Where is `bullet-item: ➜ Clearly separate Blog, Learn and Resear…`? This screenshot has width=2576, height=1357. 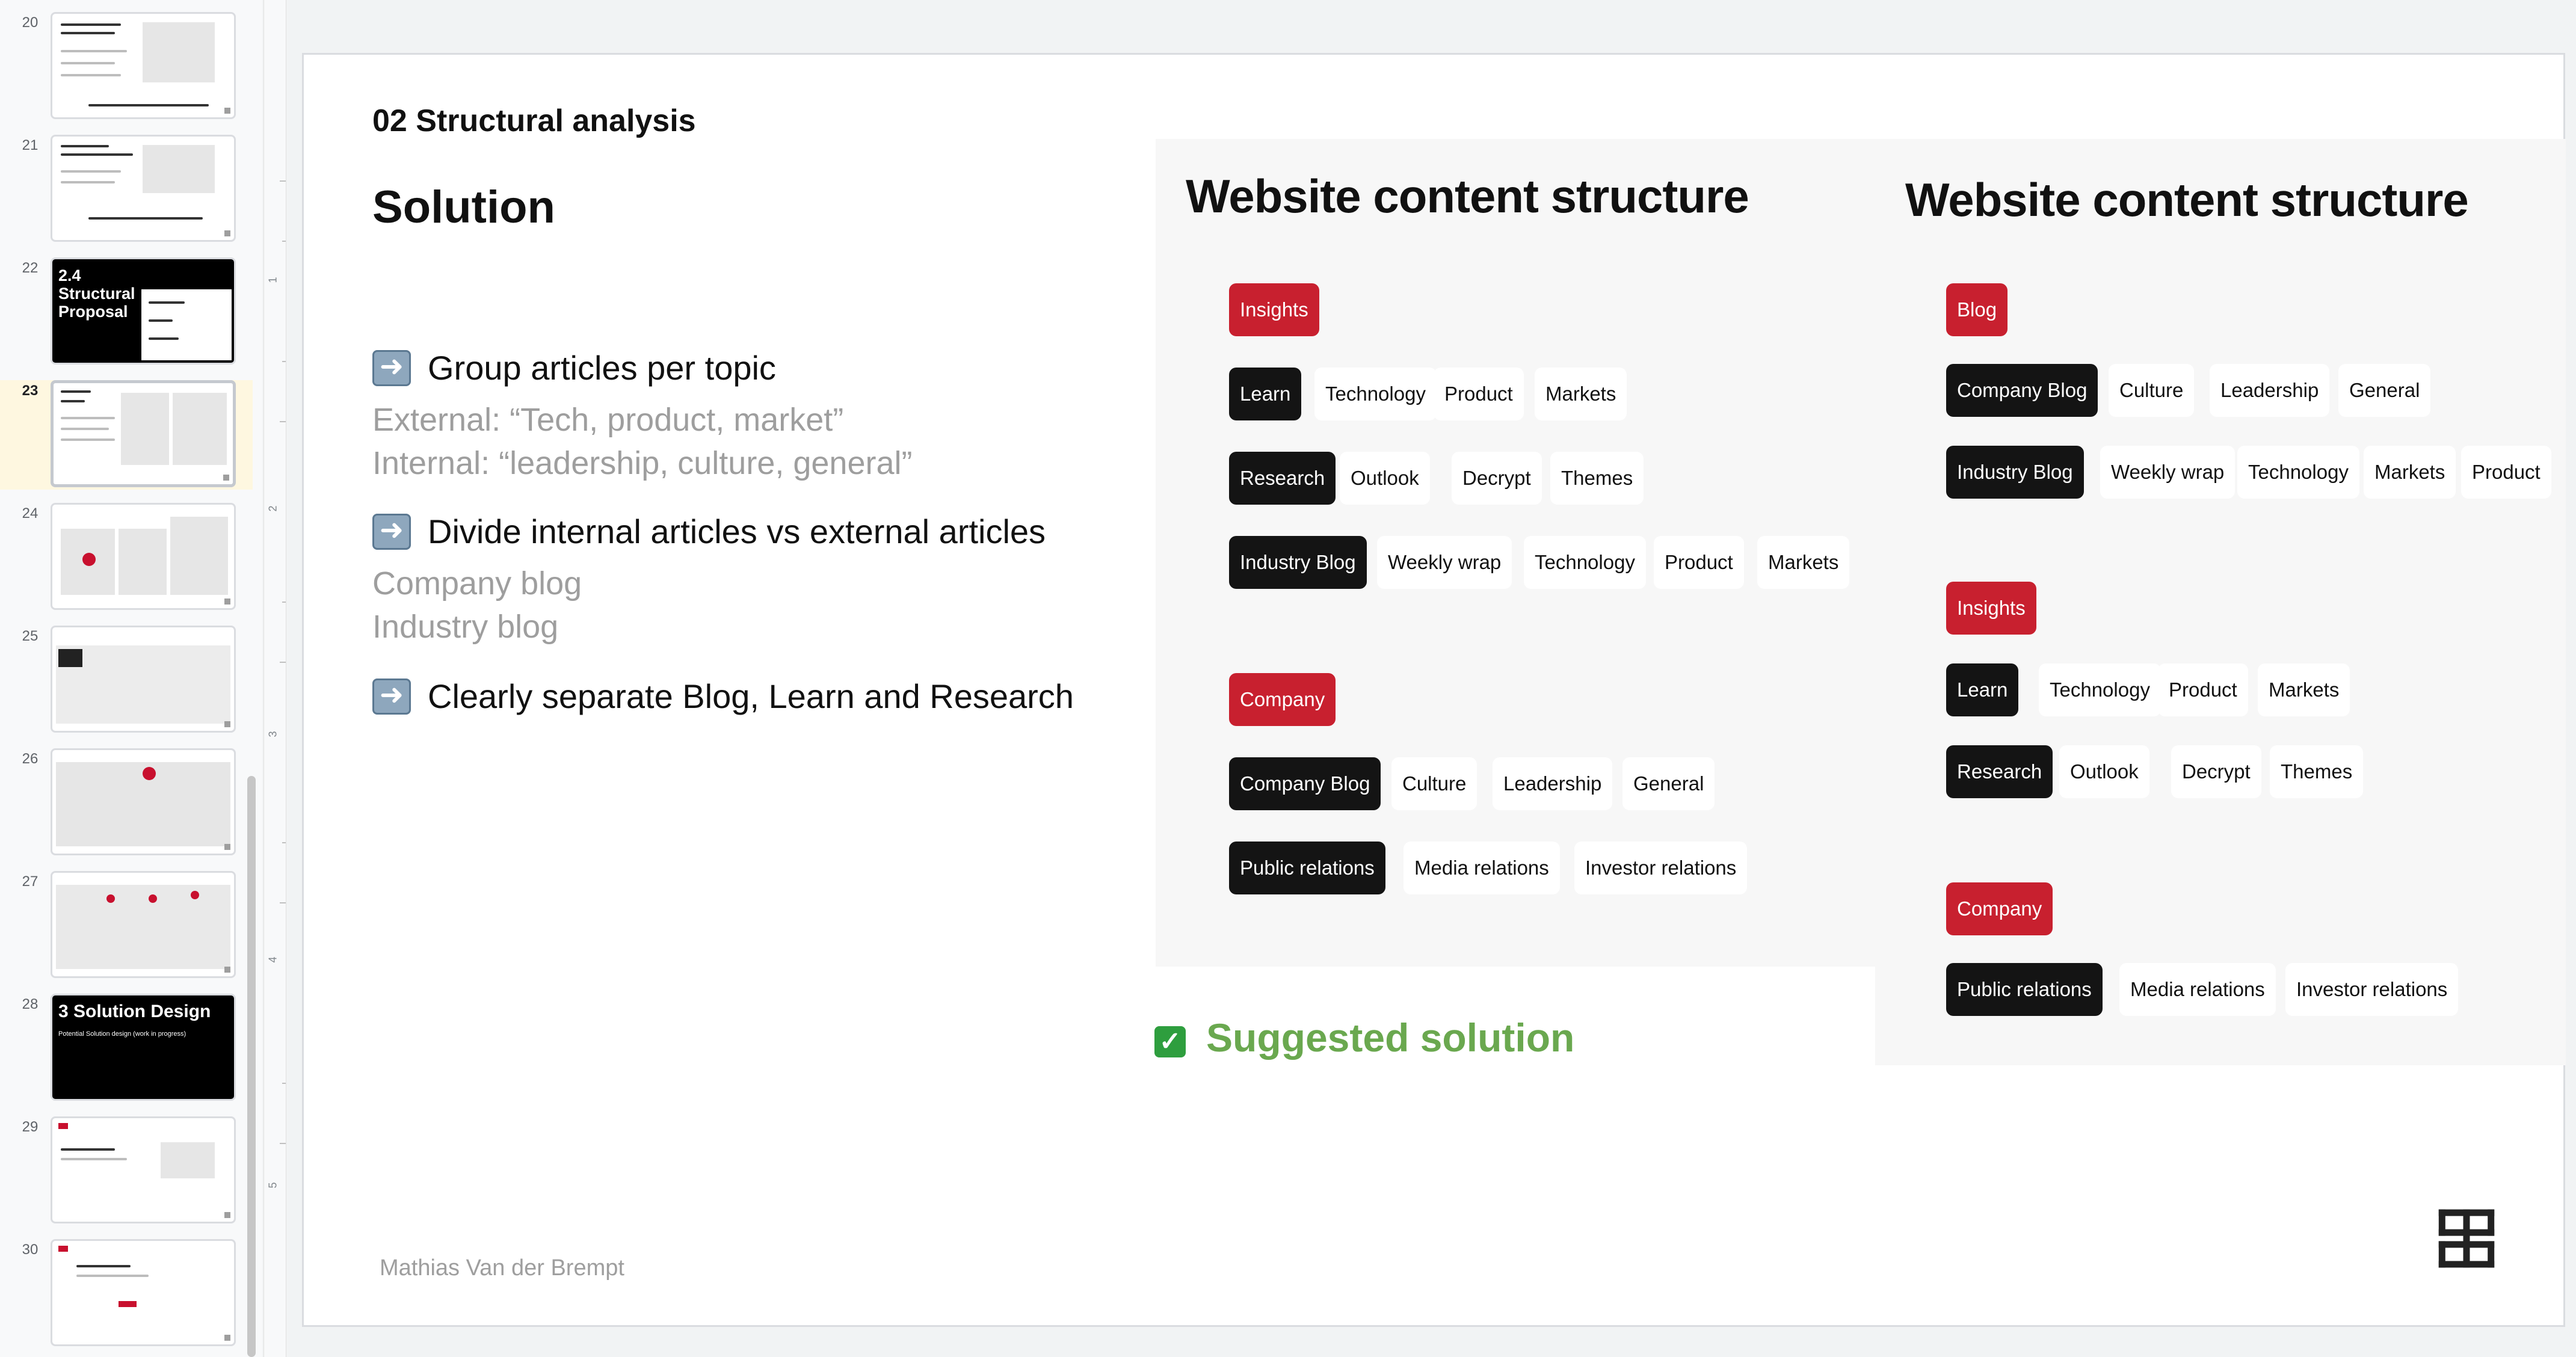
bullet-item: ➜ Clearly separate Blog, Learn and Resear… is located at coordinates (723, 696).